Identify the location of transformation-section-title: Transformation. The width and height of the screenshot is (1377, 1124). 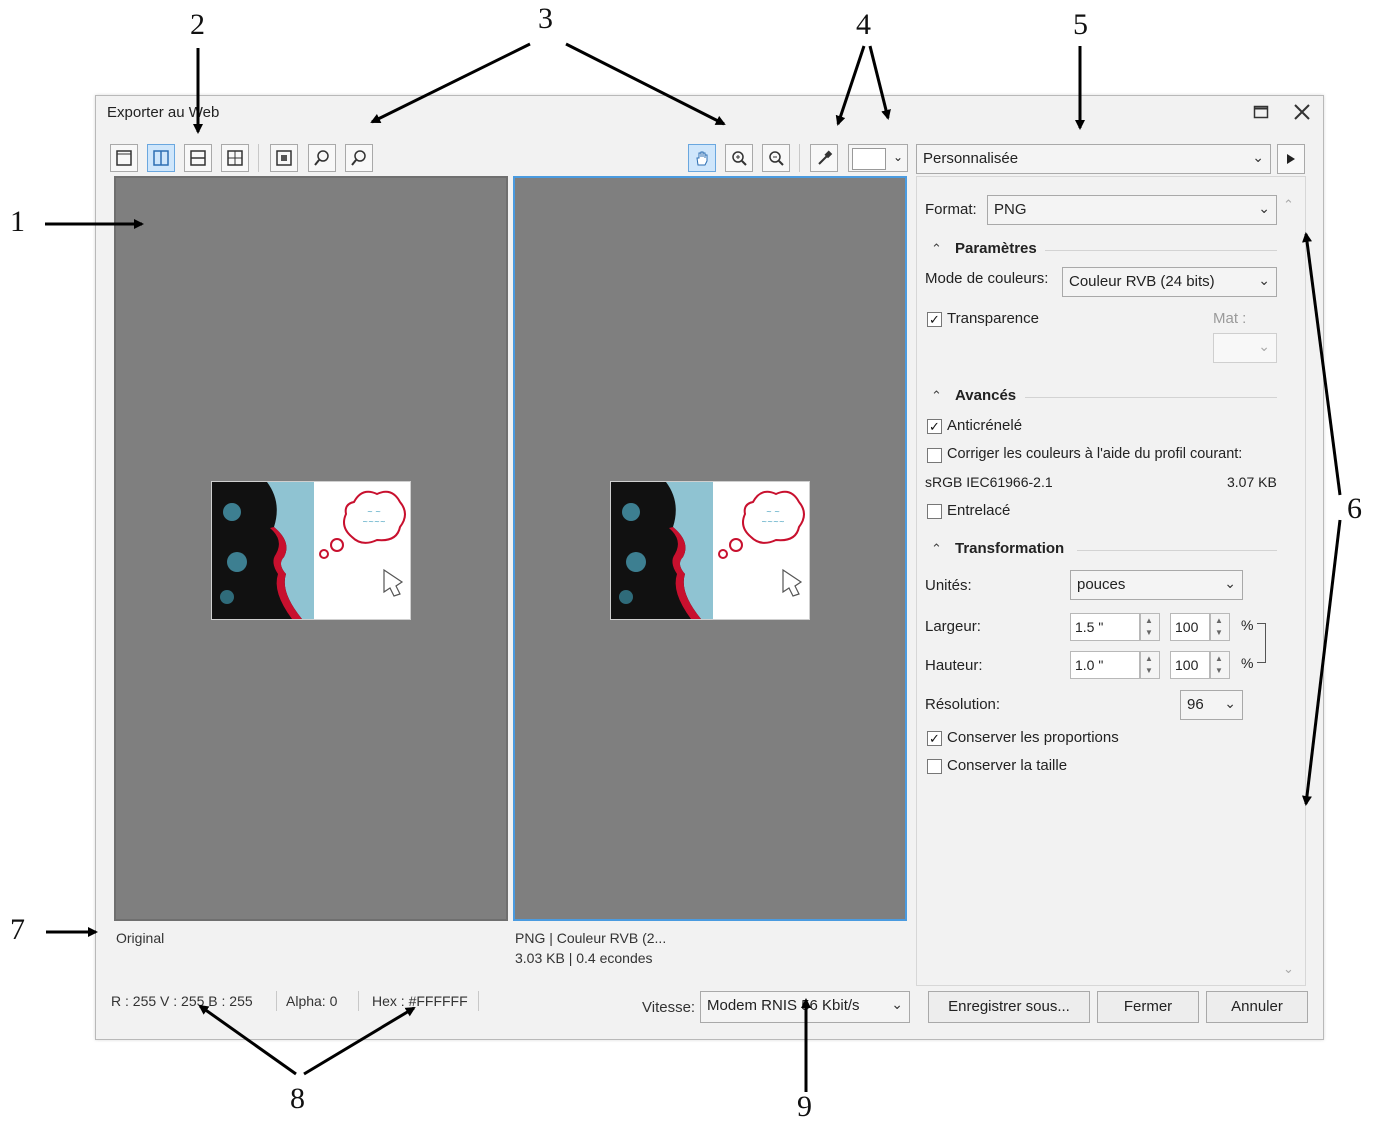
(1010, 548).